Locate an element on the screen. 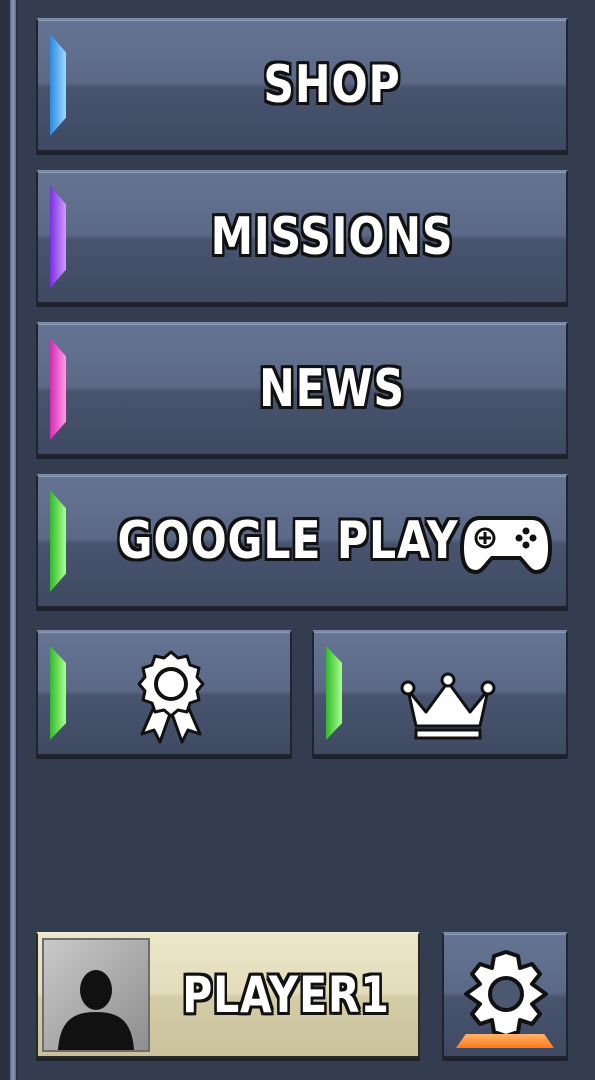  google-play-label: GOOGLE PLAY is located at coordinates (288, 541).